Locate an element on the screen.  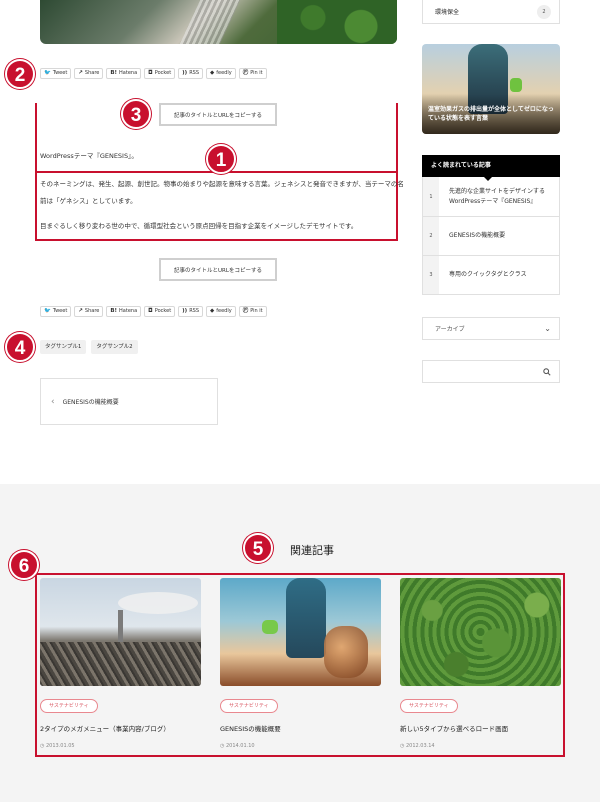
copy-title-url-button-bottom: 記事のタイトルとURLをコピーする is located at coordinates (218, 269).